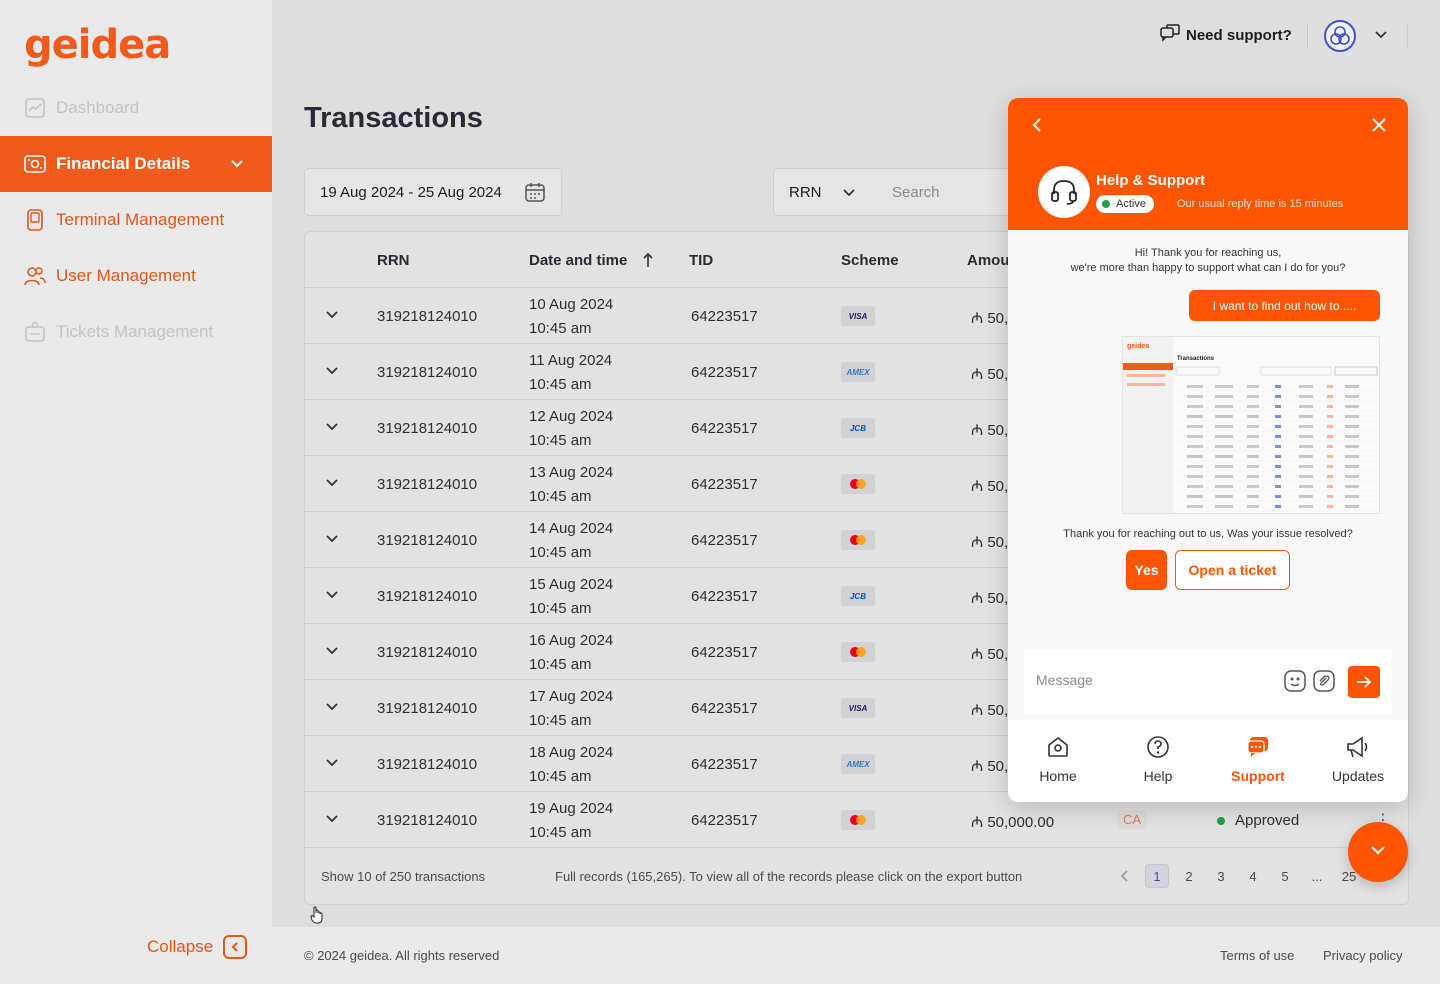 This screenshot has height=984, width=1440. Describe the element at coordinates (648, 262) in the screenshot. I see `sort-arrow-up-icon` at that location.